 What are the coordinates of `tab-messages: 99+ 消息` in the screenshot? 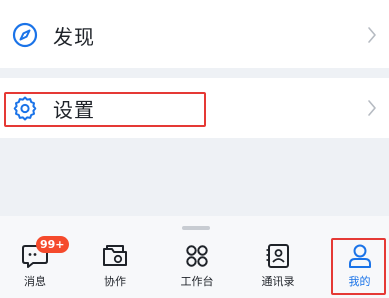 It's located at (35, 257).